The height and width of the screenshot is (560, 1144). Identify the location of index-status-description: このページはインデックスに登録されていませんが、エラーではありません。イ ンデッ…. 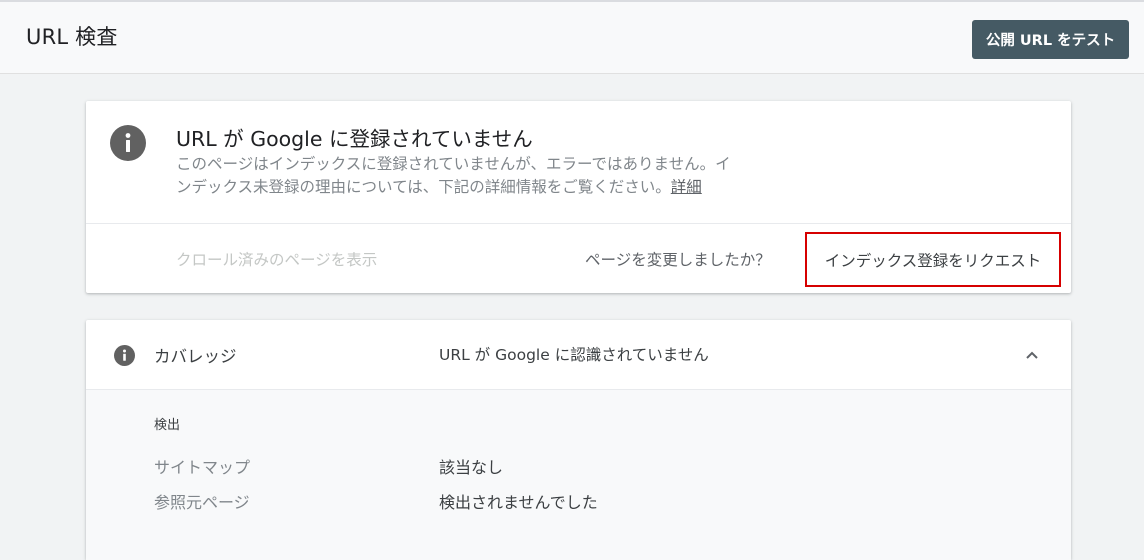
(496, 176).